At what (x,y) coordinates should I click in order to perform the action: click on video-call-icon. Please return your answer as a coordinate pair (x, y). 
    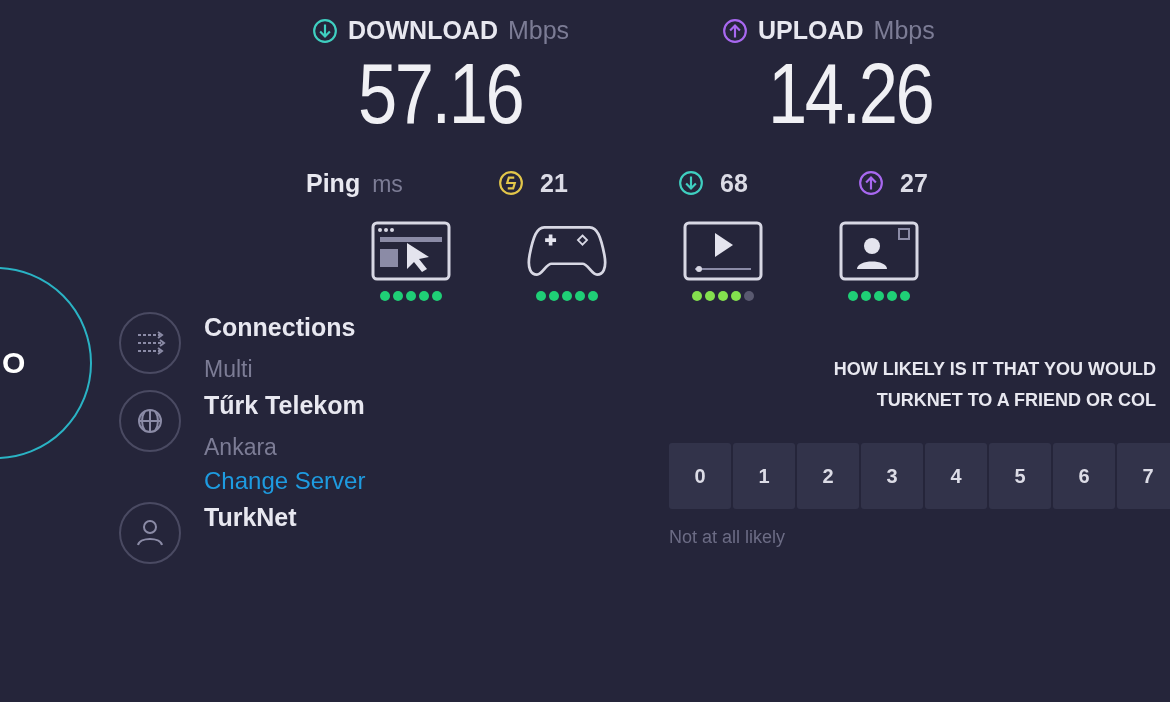
    Looking at the image, I should click on (879, 251).